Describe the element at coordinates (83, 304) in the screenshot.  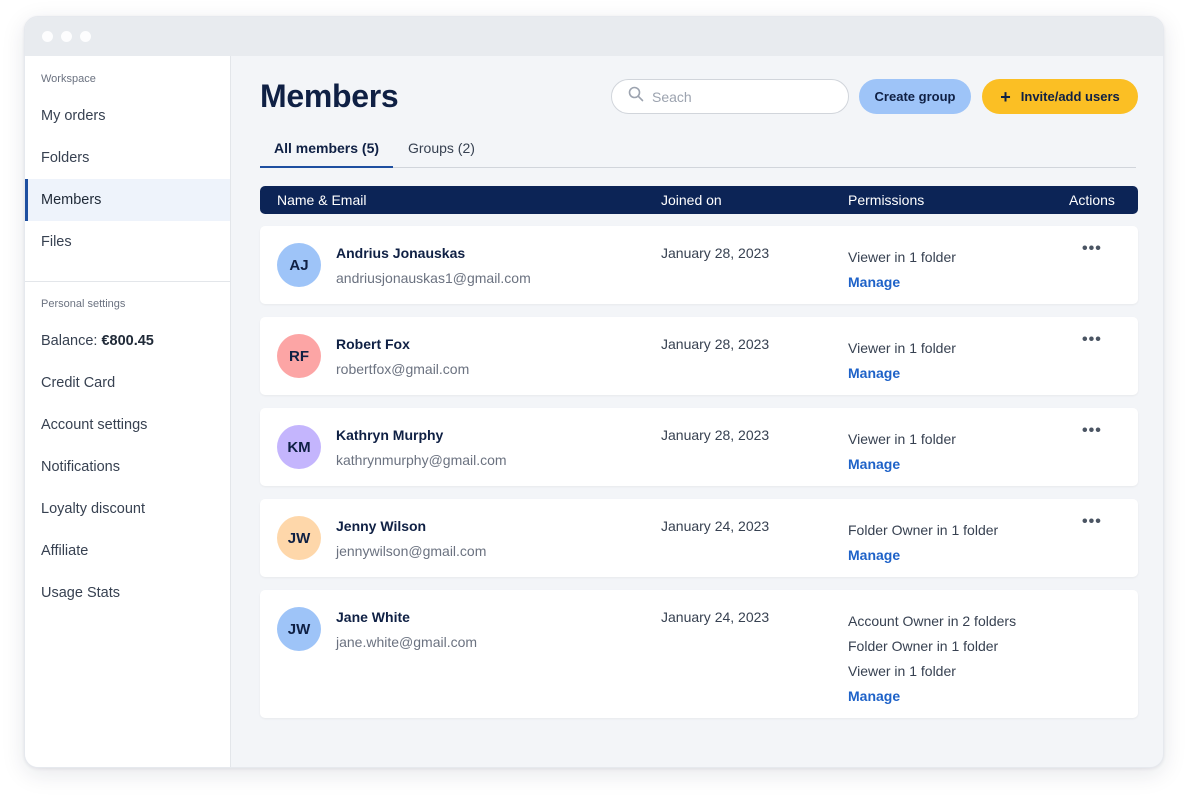
I see `sidebar-section-personal: Personal settings` at that location.